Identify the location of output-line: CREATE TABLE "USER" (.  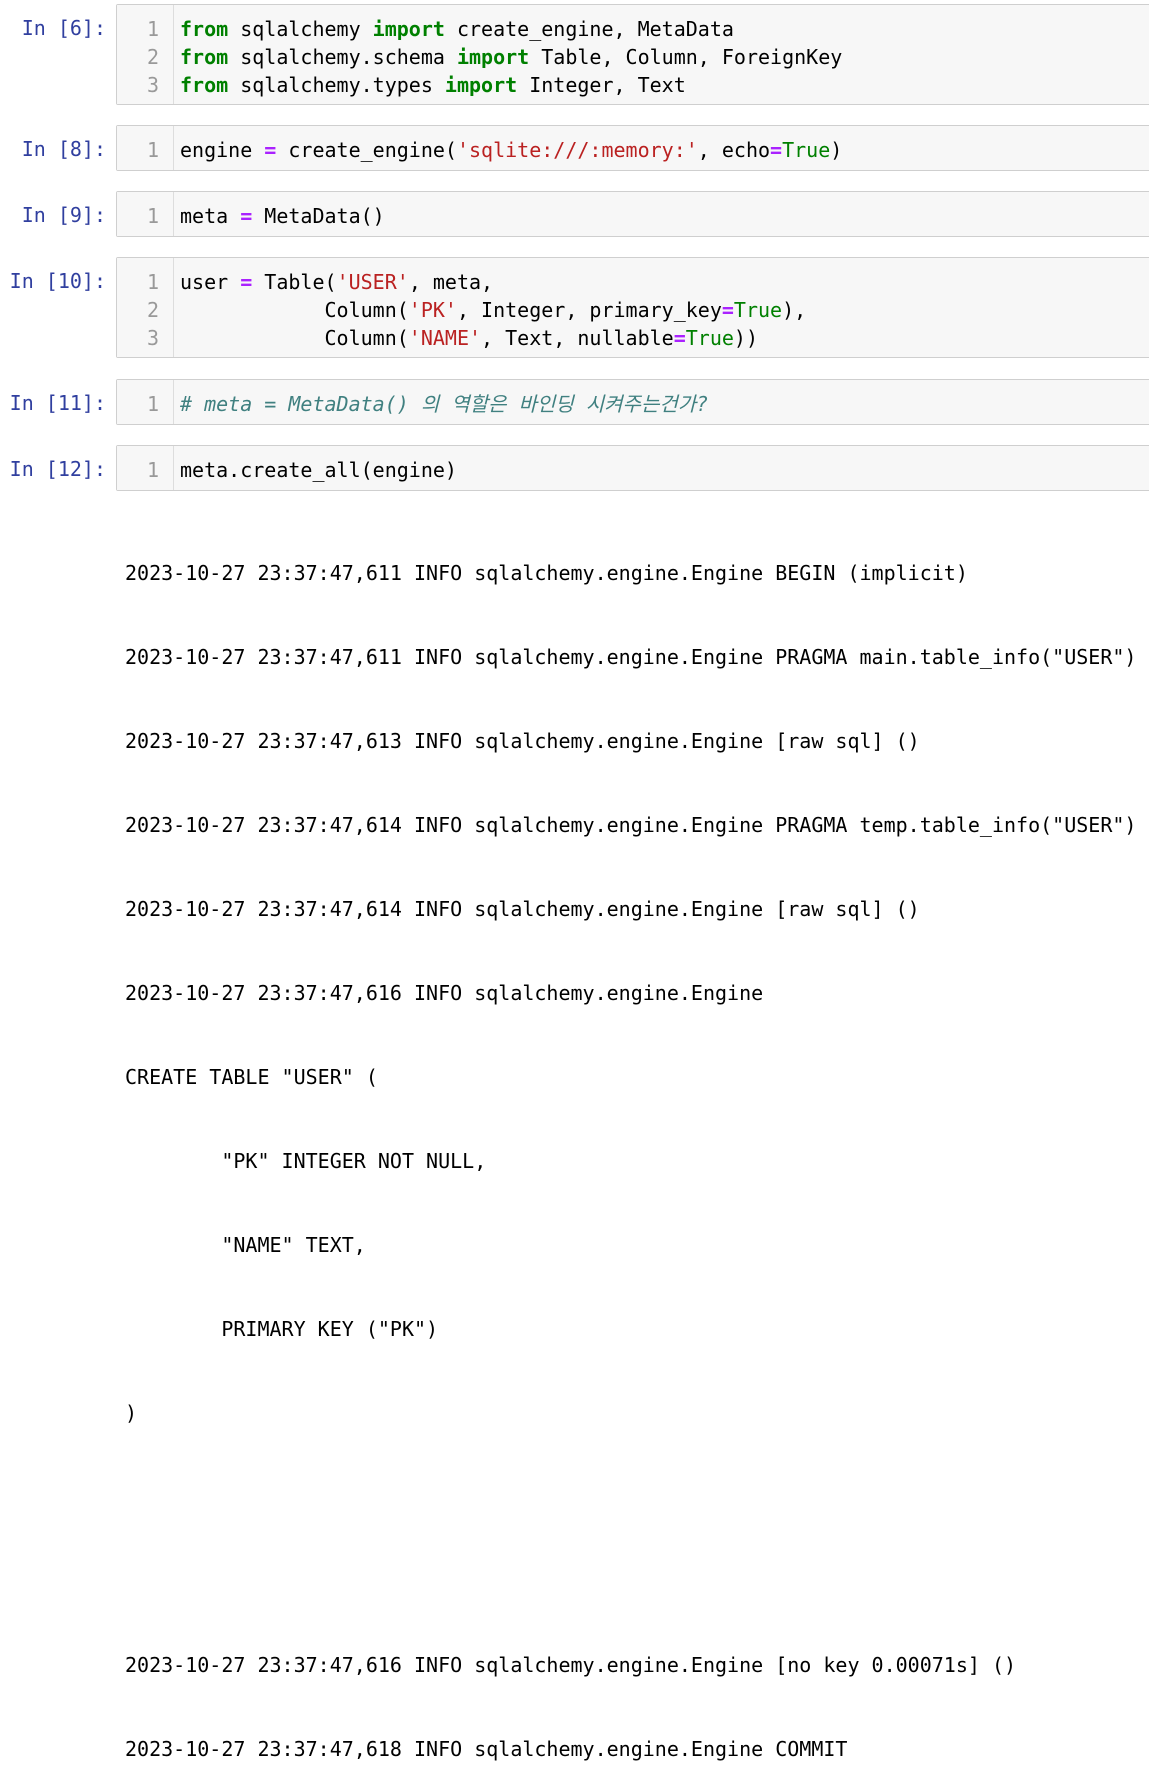
(251, 1077).